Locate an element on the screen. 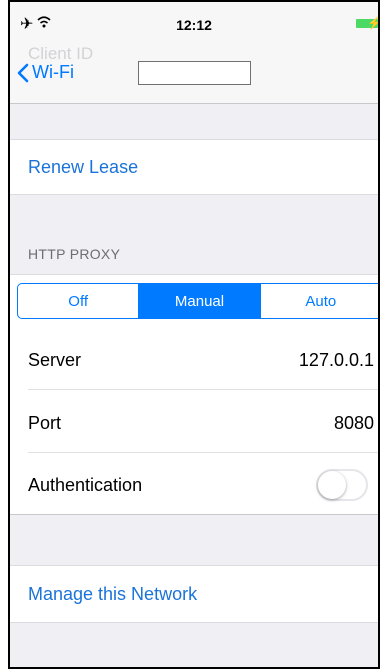 Image resolution: width=380 pixels, height=669 pixels. charging-bolt-icon: ⚡ is located at coordinates (372, 23).